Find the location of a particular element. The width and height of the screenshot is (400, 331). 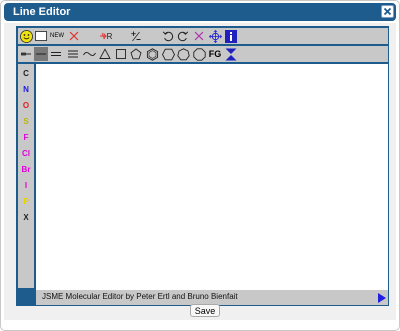

atom-label: X is located at coordinates (26, 217).